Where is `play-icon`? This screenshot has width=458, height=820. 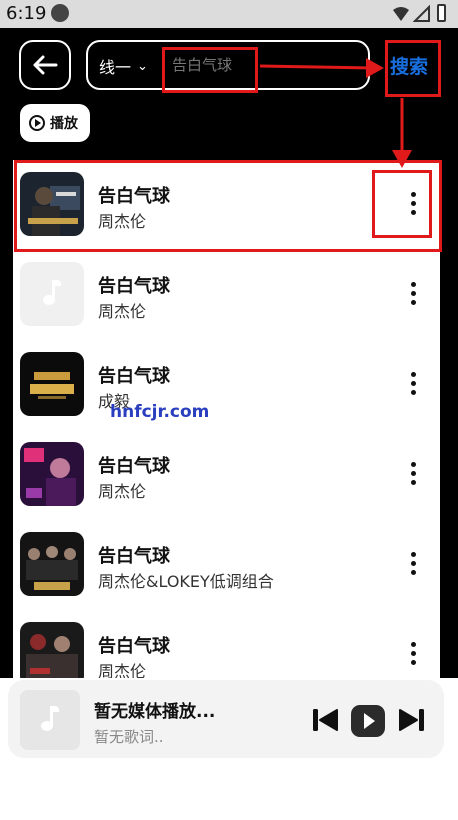 play-icon is located at coordinates (368, 721).